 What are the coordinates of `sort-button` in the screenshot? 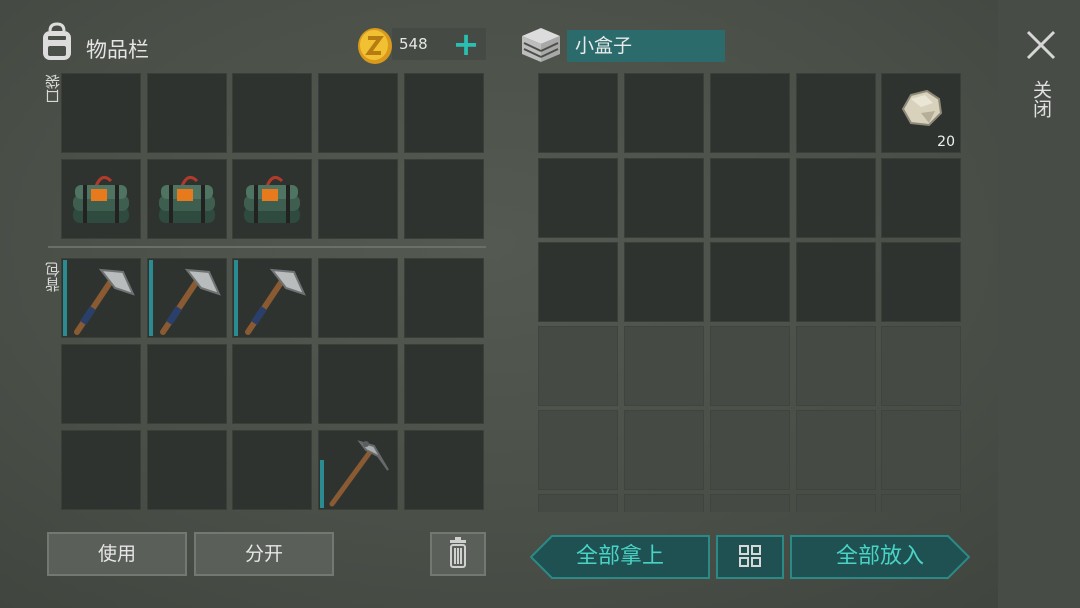 It's located at (750, 557).